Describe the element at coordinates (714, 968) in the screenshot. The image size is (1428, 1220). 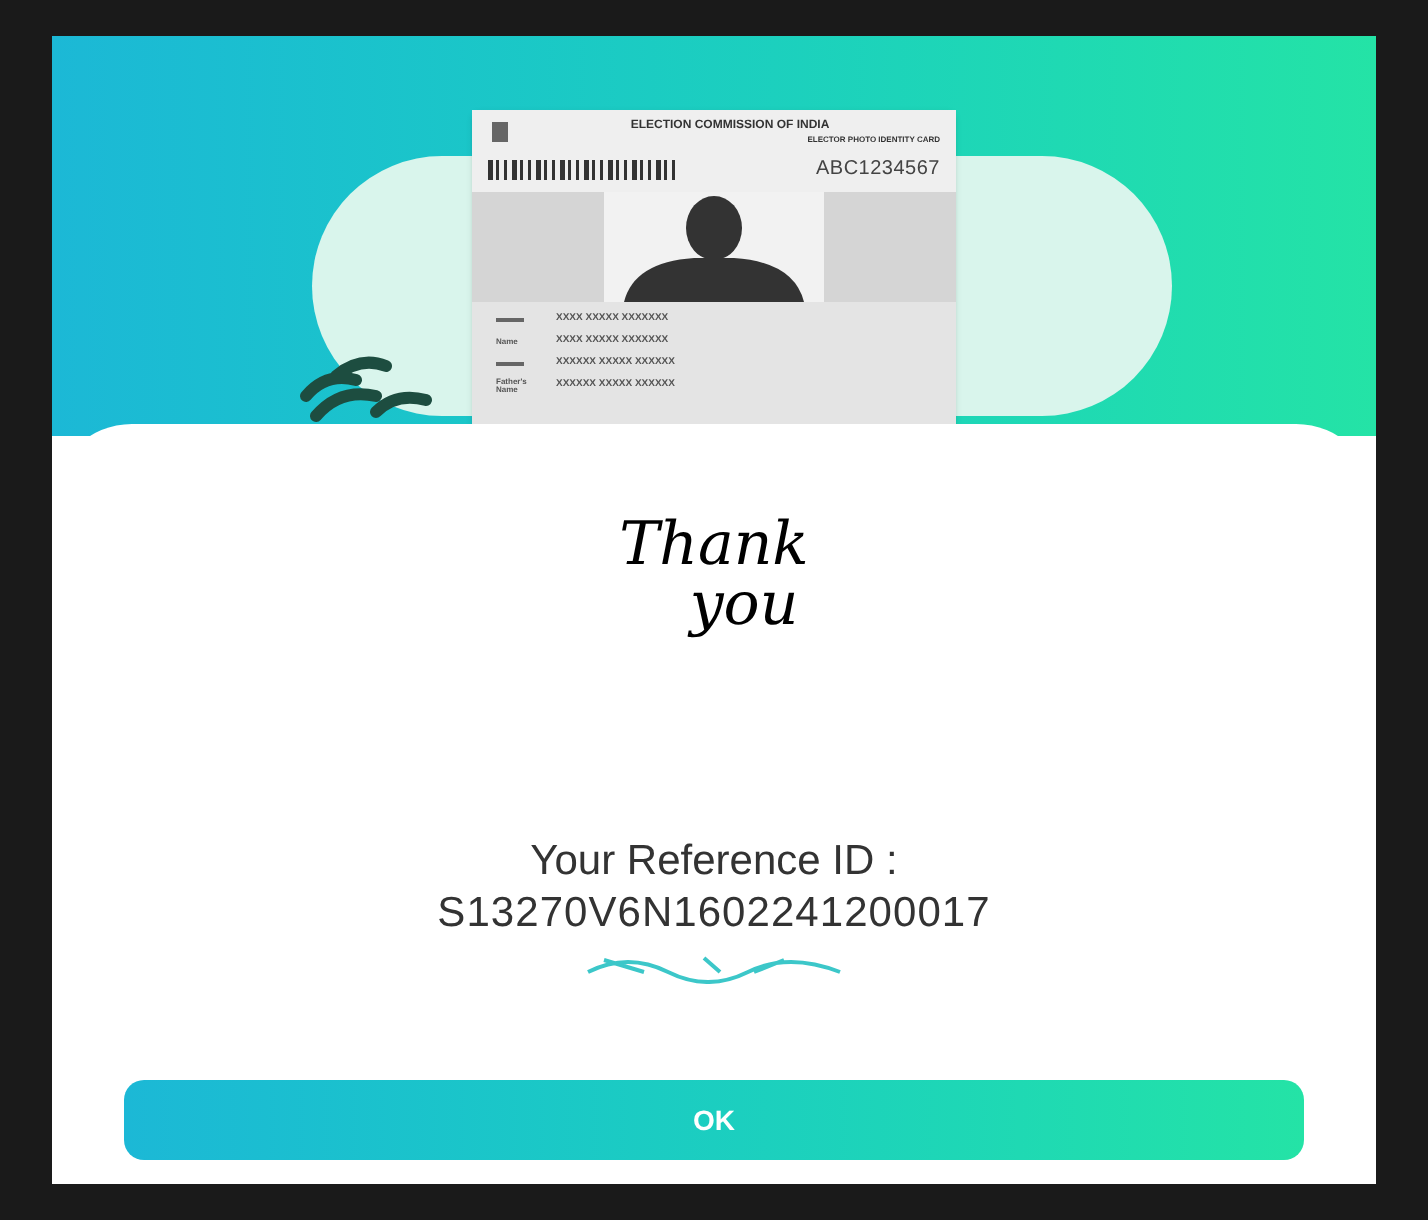
I see `wave-divider-icon` at that location.